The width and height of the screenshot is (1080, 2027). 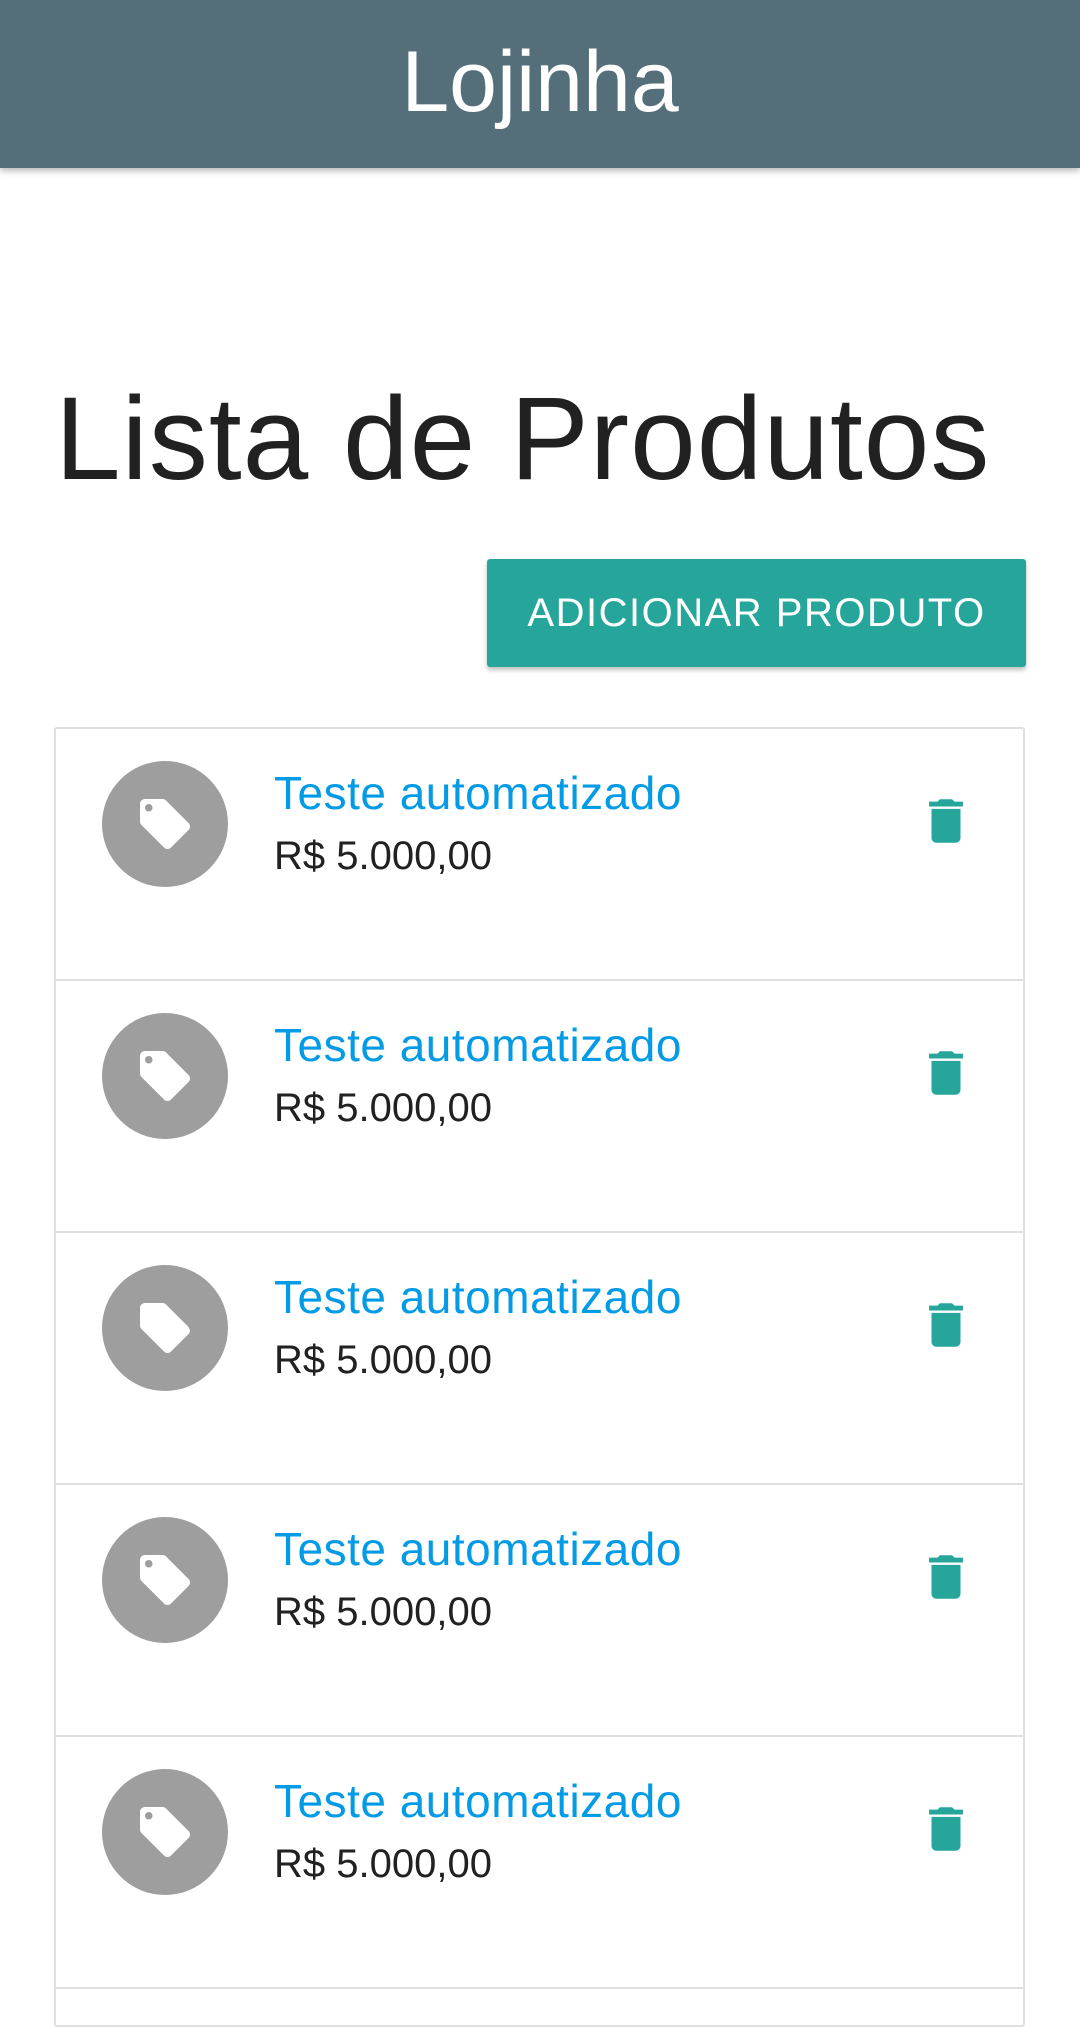 I want to click on app-title: Lojinha, so click(x=540, y=82).